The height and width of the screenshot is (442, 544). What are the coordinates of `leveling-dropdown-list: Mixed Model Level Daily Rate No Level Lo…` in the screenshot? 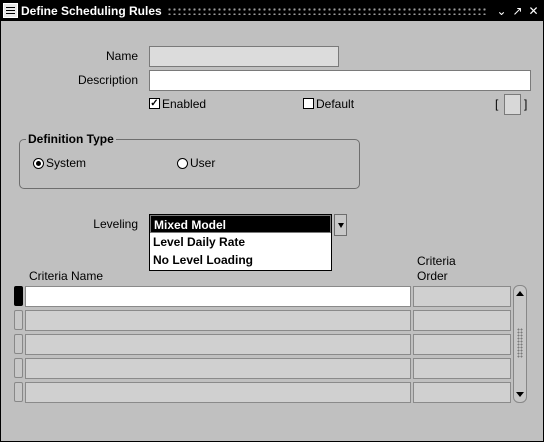 It's located at (240, 242).